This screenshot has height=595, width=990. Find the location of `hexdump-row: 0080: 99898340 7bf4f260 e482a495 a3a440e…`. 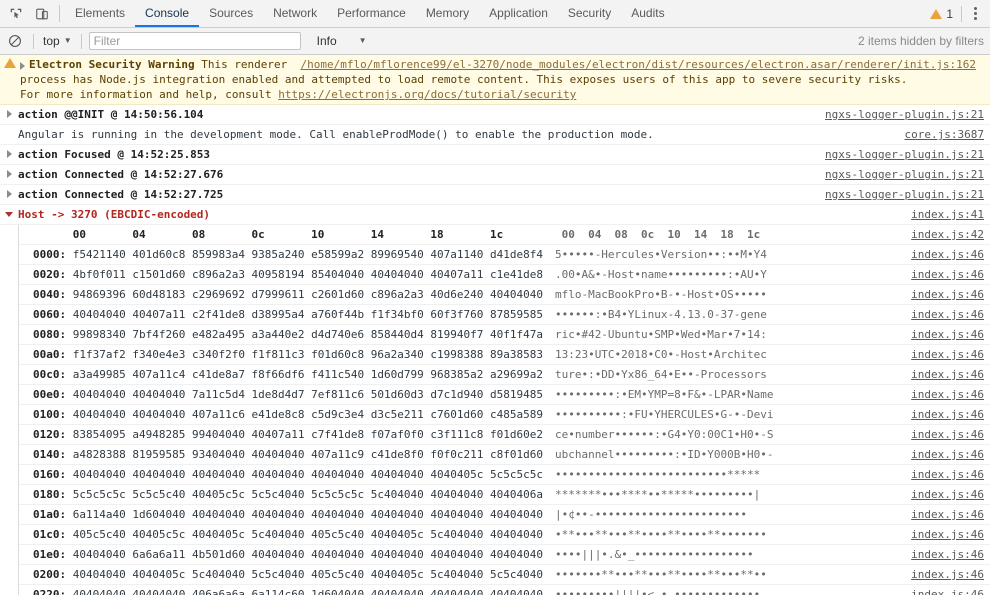

hexdump-row: 0080: 99898340 7bf4f260 e482a495 a3a440e… is located at coordinates (504, 335).